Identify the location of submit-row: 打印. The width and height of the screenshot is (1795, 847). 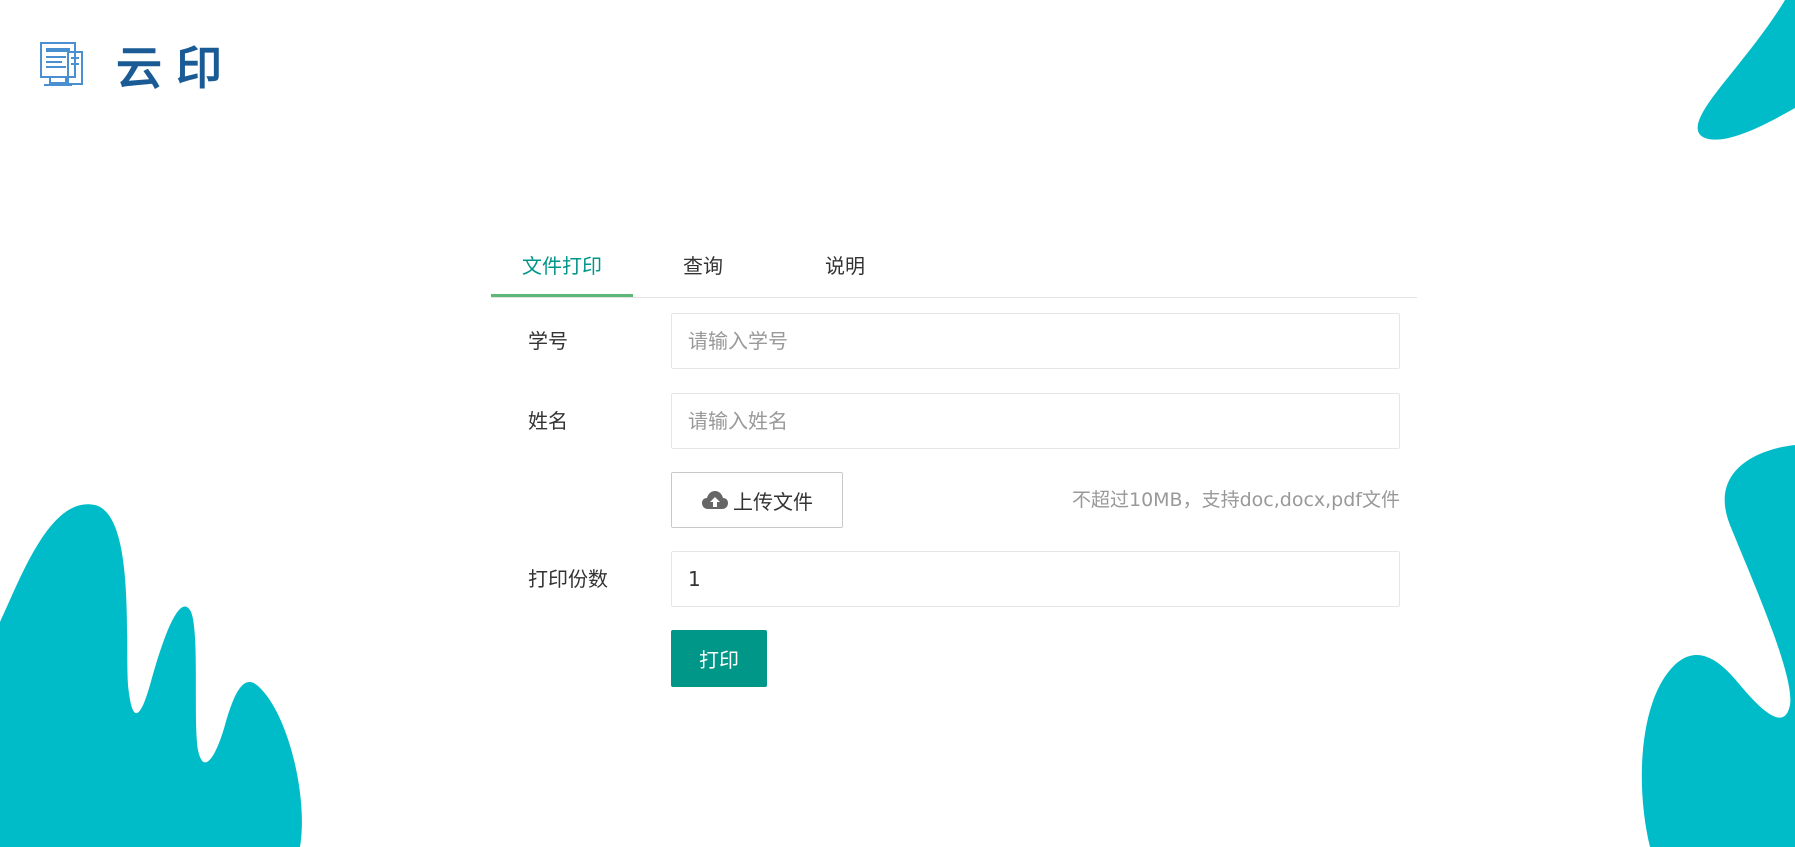
(954, 658).